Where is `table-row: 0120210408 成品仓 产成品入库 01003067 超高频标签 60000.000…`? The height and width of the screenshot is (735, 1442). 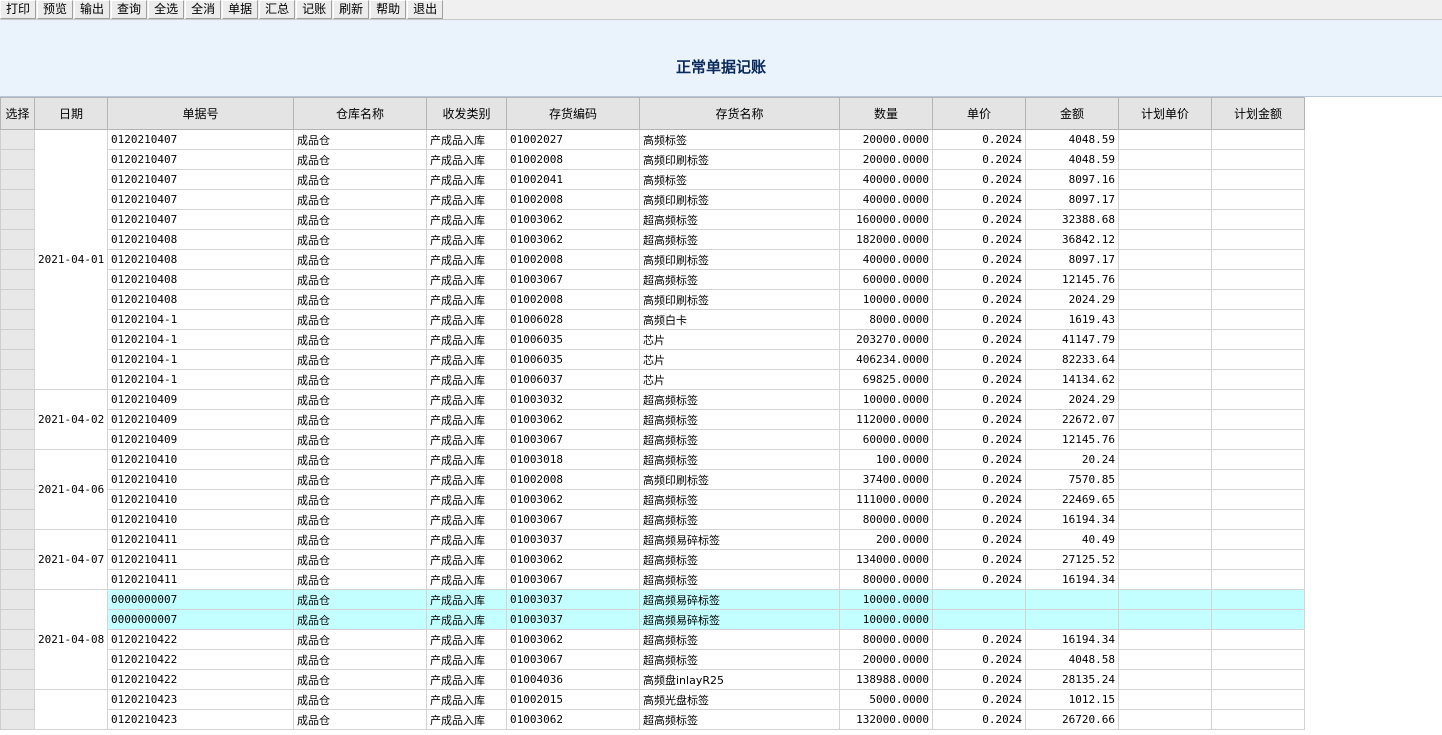
table-row: 0120210408 成品仓 产成品入库 01003067 超高频标签 60000.000… is located at coordinates (652, 279).